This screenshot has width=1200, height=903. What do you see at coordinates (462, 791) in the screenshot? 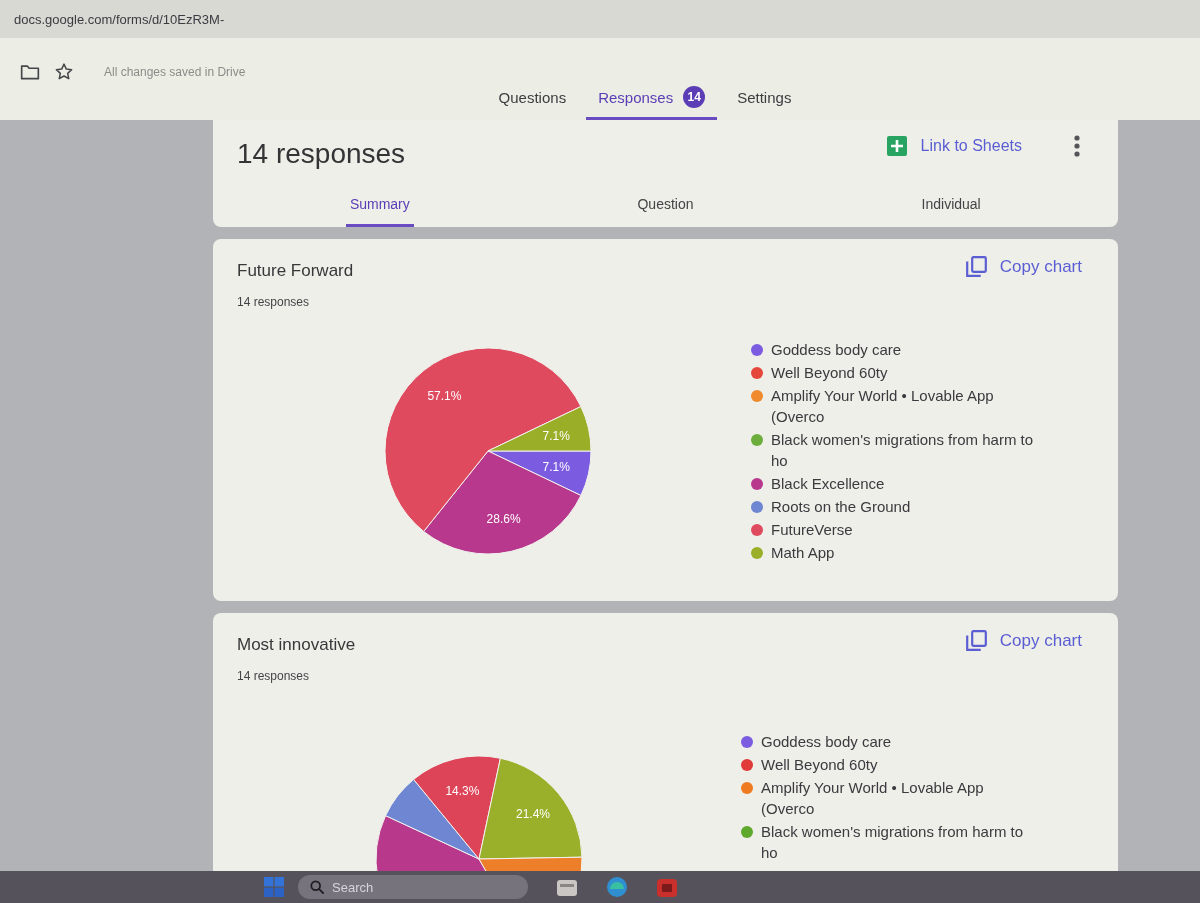
I see `slice-label: 14.3%` at bounding box center [462, 791].